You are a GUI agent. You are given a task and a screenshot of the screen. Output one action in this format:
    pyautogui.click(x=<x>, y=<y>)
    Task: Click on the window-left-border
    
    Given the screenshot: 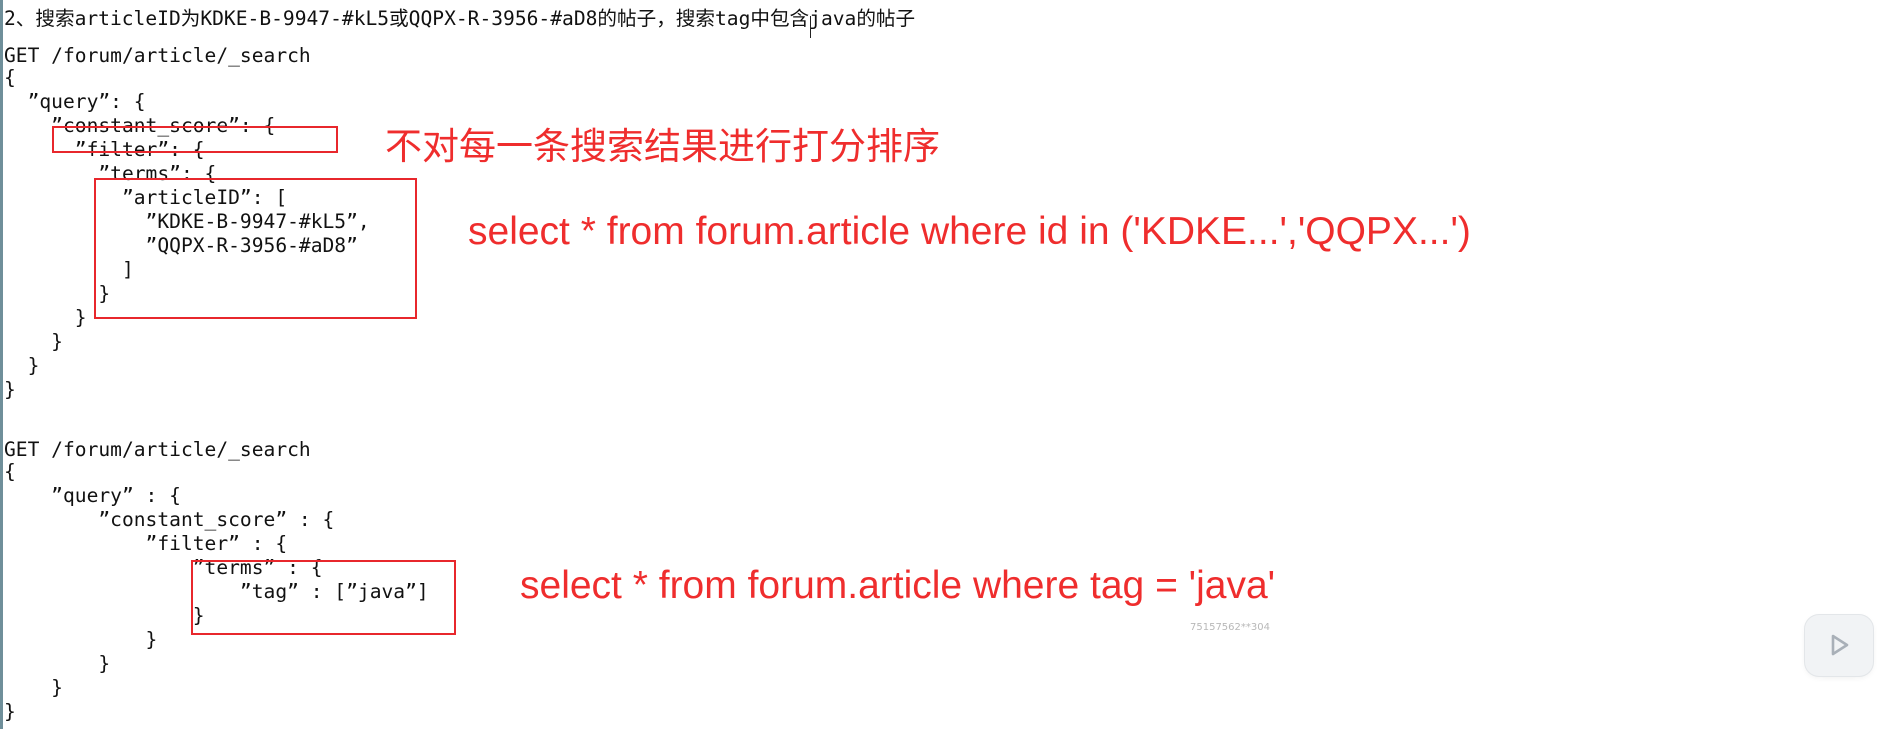 What is the action you would take?
    pyautogui.click(x=1, y=364)
    